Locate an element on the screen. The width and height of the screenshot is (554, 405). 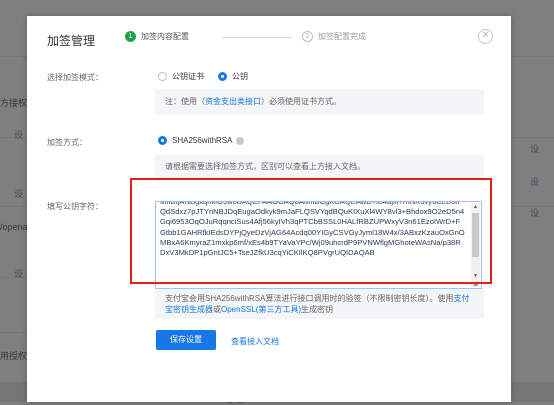
step-number: 1 is located at coordinates (130, 36).